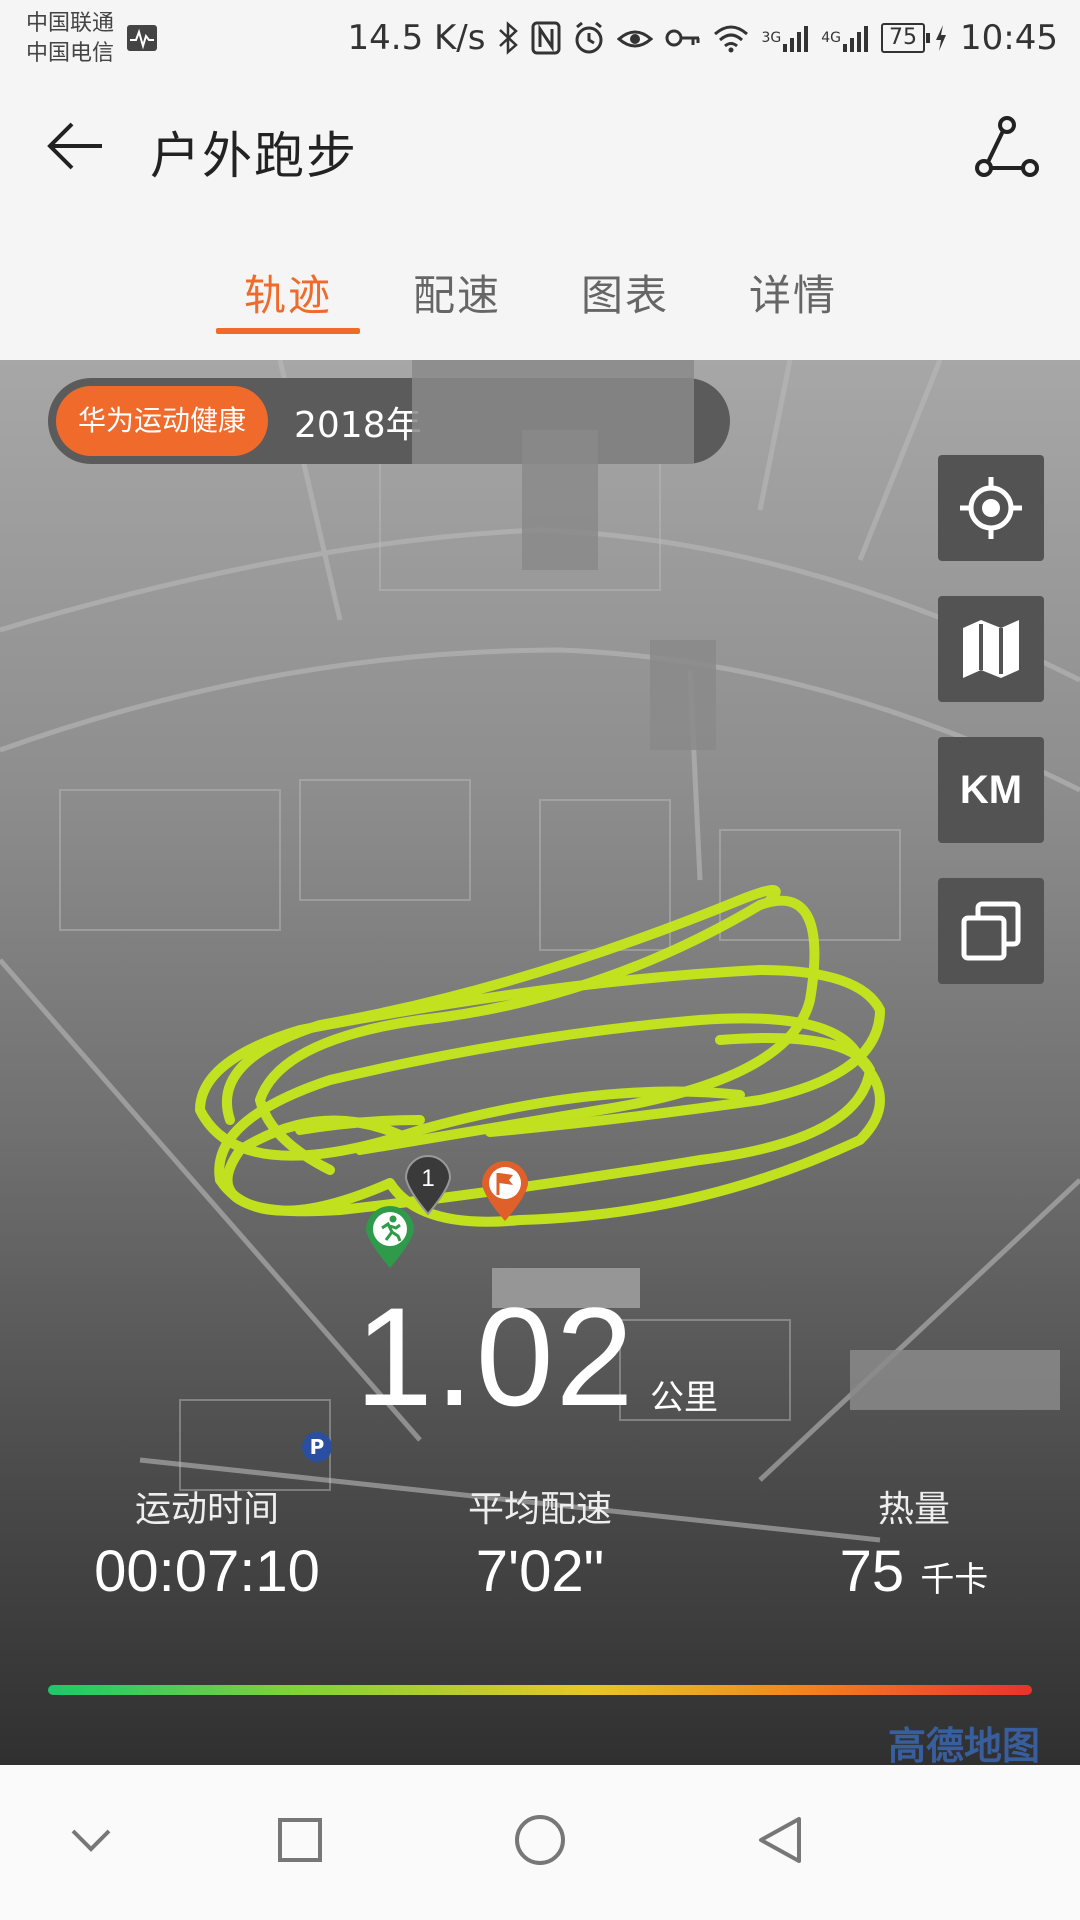 Image resolution: width=1080 pixels, height=1920 pixels. Describe the element at coordinates (903, 38) in the screenshot. I see `battery-level: 75` at that location.